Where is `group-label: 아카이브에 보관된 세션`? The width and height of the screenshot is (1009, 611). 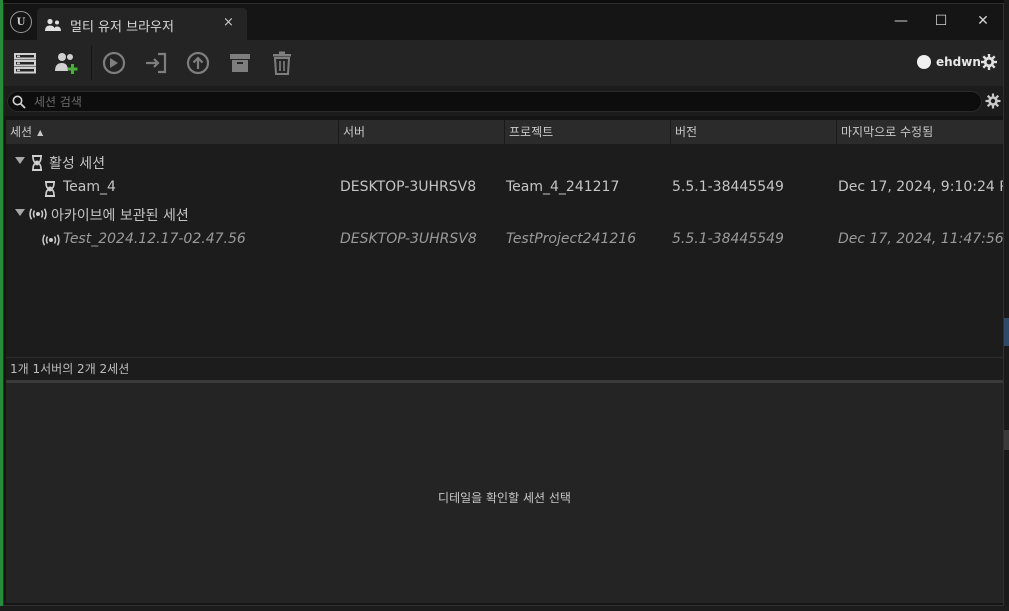
group-label: 아카이브에 보관된 세션 is located at coordinates (120, 216).